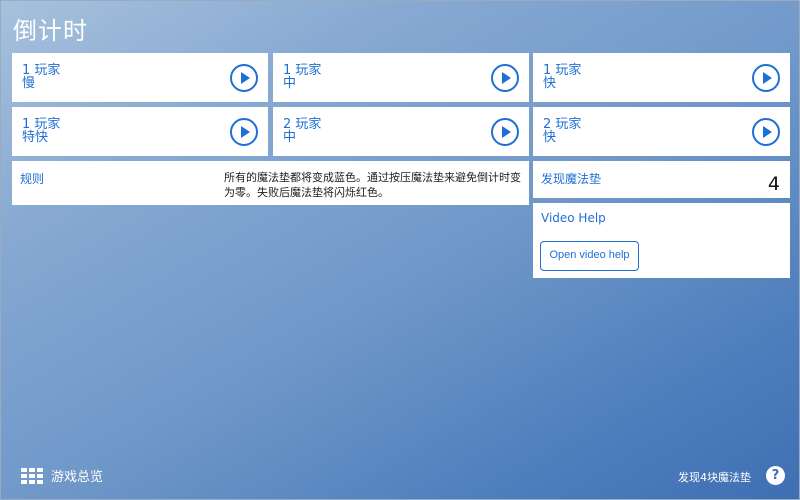 This screenshot has width=800, height=500. Describe the element at coordinates (661, 131) in the screenshot. I see `mode-card-2p-fast: 2 玩家快` at that location.